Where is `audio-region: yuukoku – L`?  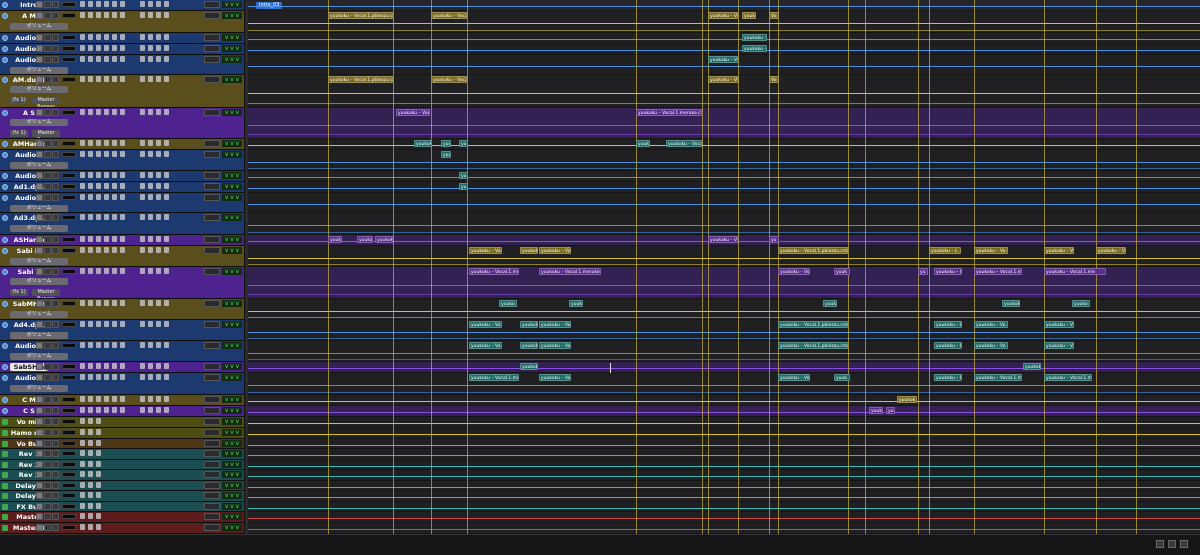 audio-region: yuukoku – L is located at coordinates (948, 377).